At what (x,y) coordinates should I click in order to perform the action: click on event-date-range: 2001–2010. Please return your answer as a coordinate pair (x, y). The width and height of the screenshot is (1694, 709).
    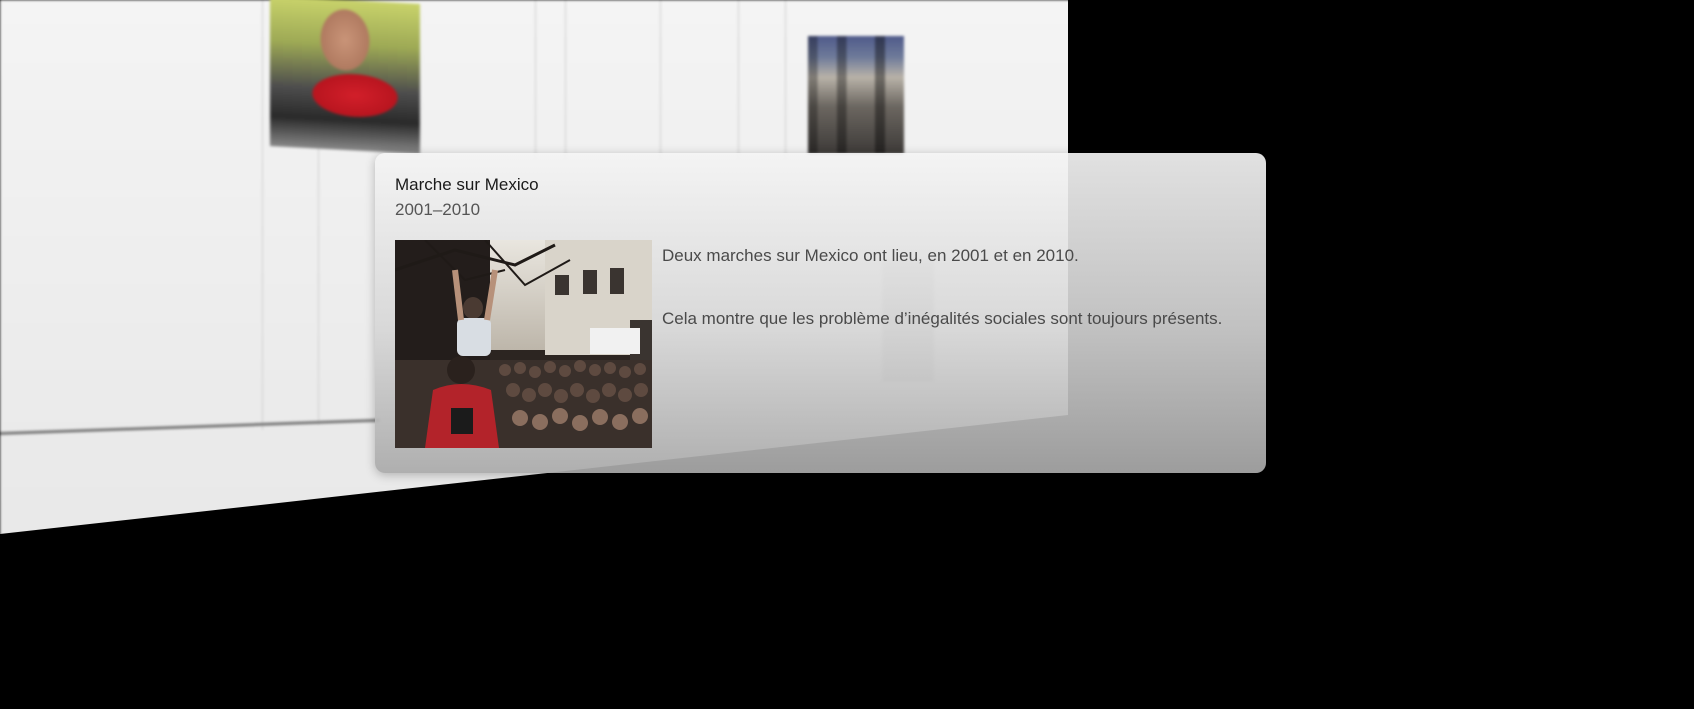
    Looking at the image, I should click on (438, 209).